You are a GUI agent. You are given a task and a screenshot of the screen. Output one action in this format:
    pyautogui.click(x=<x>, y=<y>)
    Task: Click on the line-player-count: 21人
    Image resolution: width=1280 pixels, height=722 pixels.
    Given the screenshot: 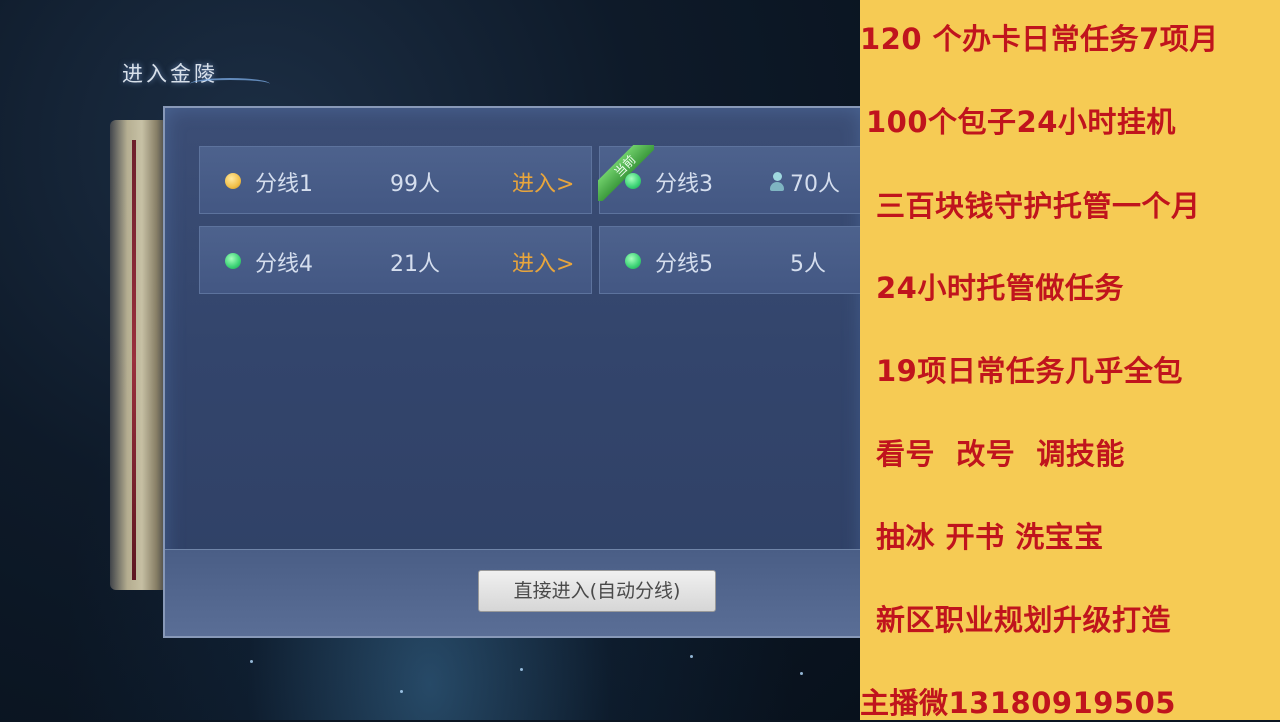 What is the action you would take?
    pyautogui.click(x=415, y=264)
    